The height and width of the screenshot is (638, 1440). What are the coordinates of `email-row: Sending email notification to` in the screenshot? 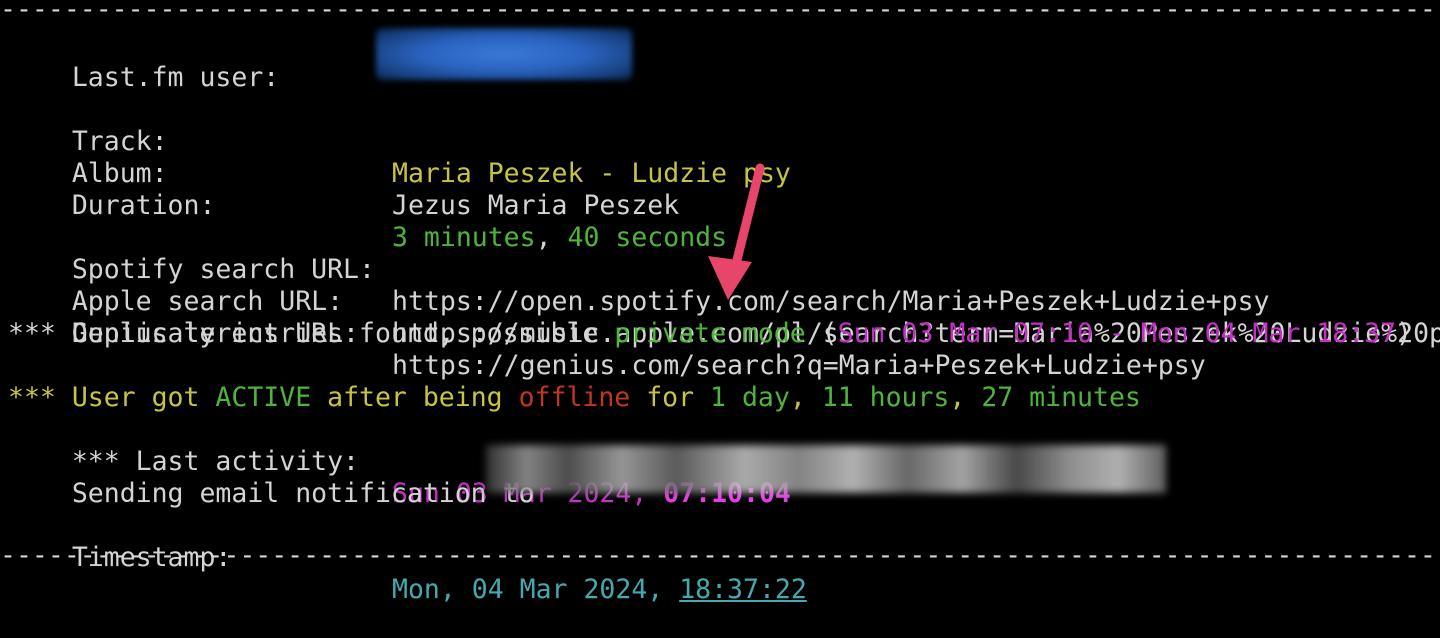 It's located at (271, 477).